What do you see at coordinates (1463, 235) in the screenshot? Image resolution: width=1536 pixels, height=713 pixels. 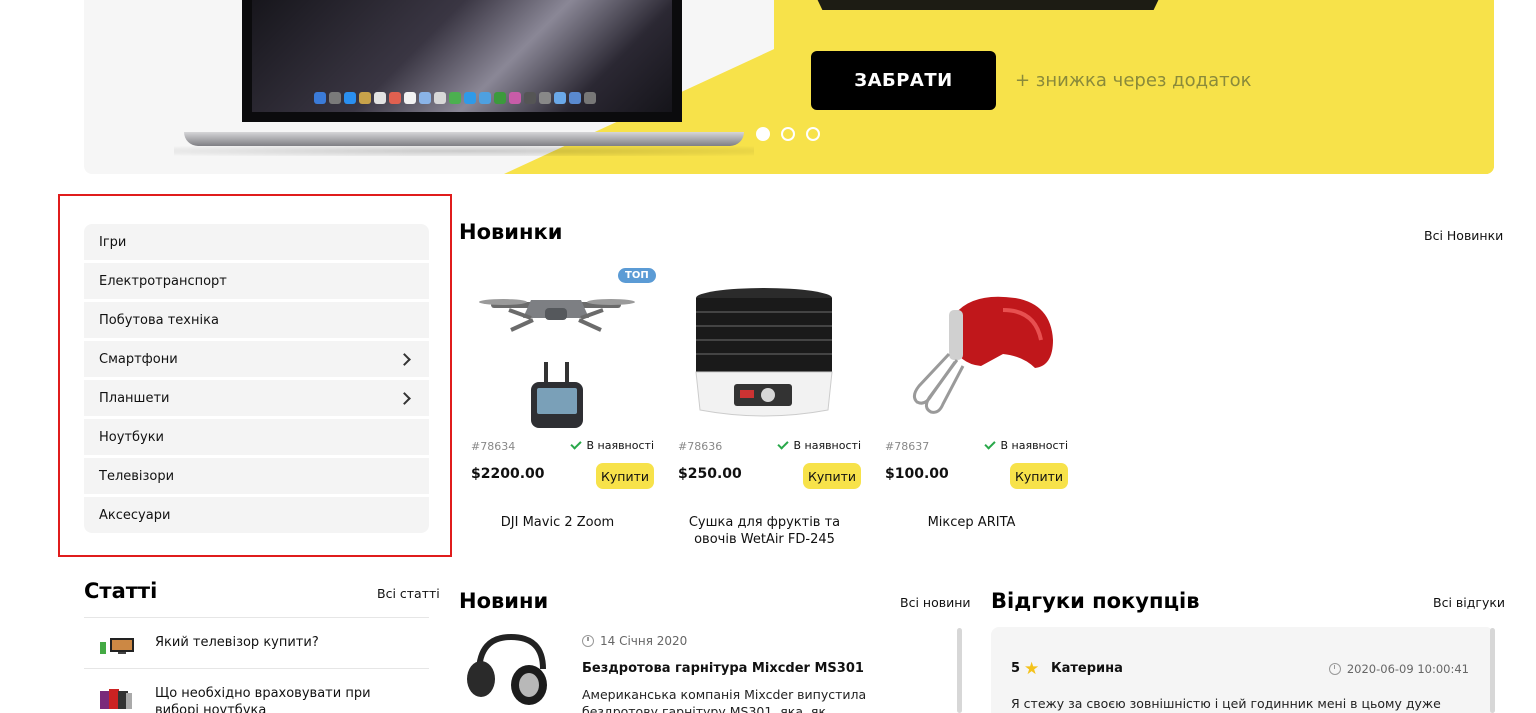 I see `all-new-products-link: Всі Новинки` at bounding box center [1463, 235].